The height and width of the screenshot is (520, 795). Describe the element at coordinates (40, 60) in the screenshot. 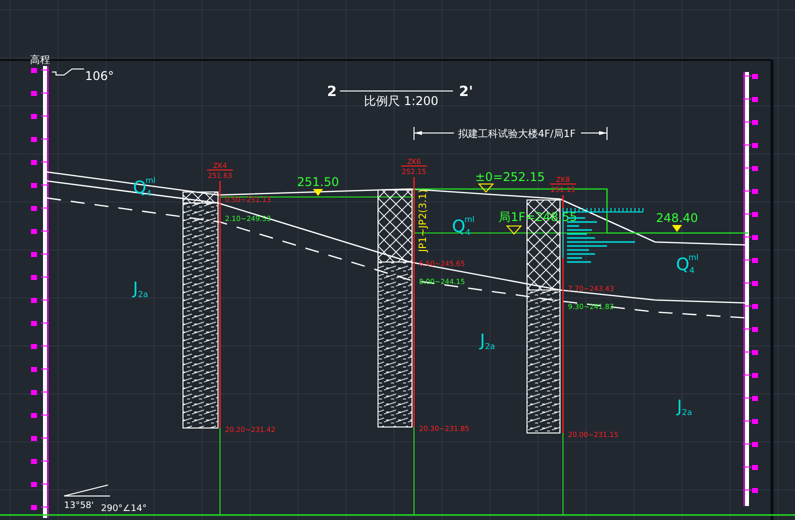

I see `elevation-axis-title: 高程` at that location.